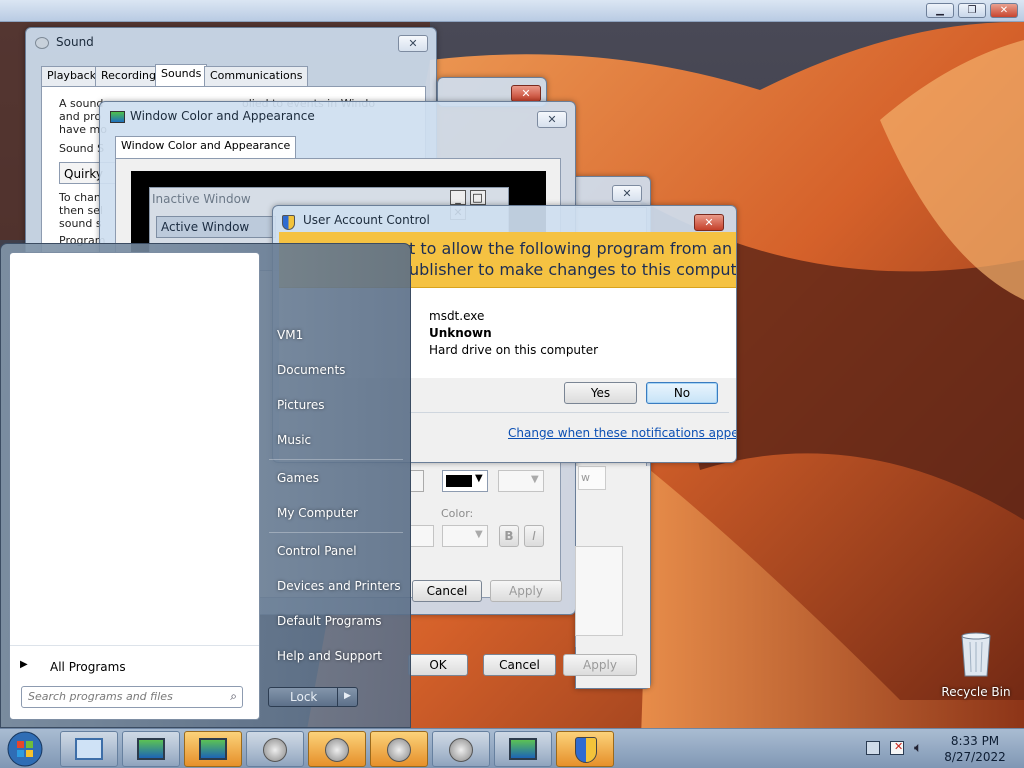 The width and height of the screenshot is (1024, 768). What do you see at coordinates (82, 148) in the screenshot?
I see `sound-scheme-label: Sound S` at bounding box center [82, 148].